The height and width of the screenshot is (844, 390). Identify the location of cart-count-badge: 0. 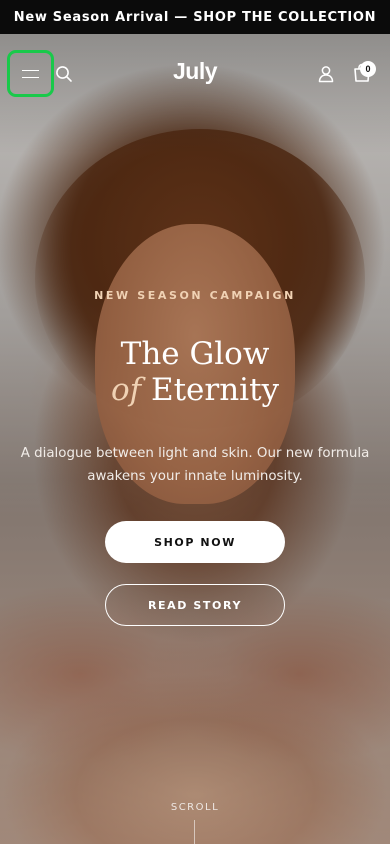
(368, 69).